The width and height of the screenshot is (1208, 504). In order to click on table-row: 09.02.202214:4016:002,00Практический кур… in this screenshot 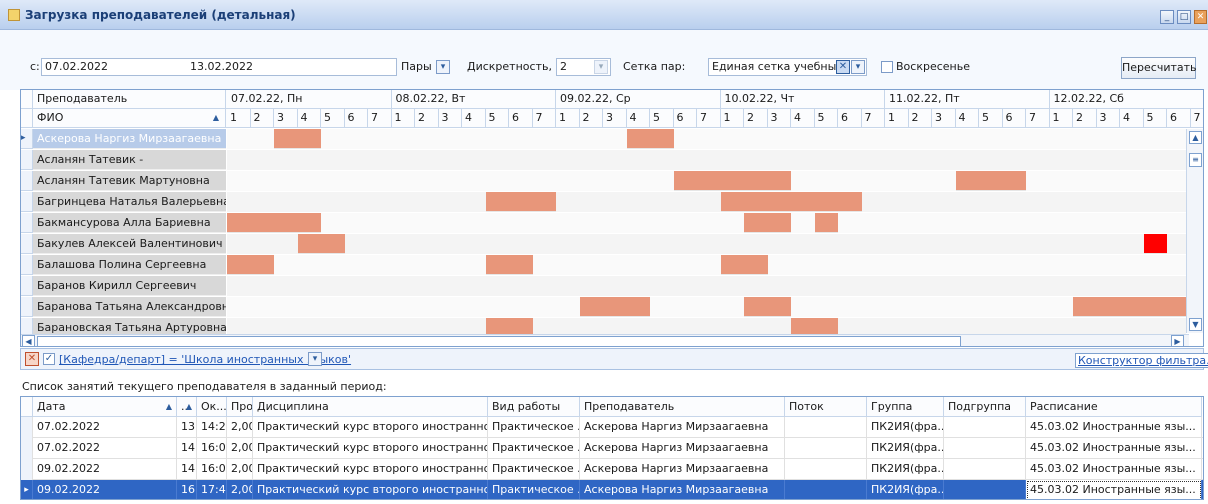, I will do `click(612, 469)`.